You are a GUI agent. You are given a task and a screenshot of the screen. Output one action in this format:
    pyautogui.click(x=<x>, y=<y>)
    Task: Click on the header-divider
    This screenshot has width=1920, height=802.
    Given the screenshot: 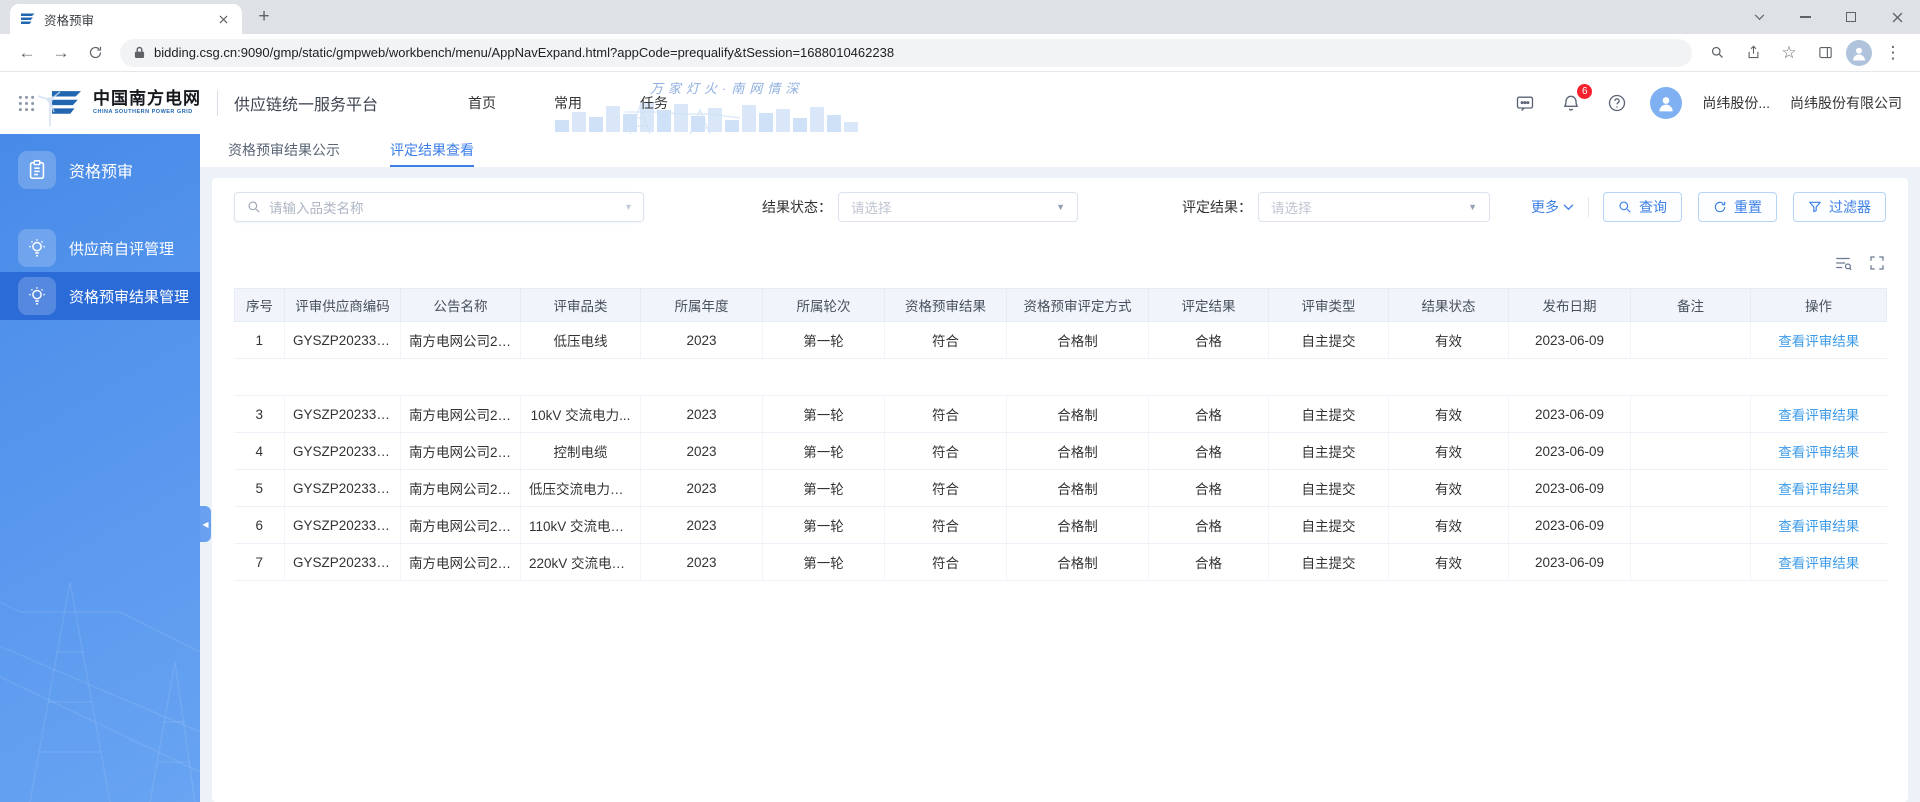 What is the action you would take?
    pyautogui.click(x=217, y=103)
    